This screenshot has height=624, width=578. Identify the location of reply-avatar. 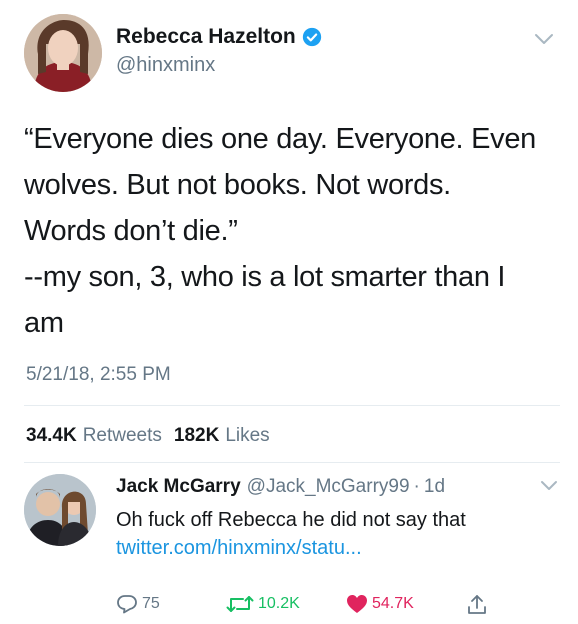
(60, 510).